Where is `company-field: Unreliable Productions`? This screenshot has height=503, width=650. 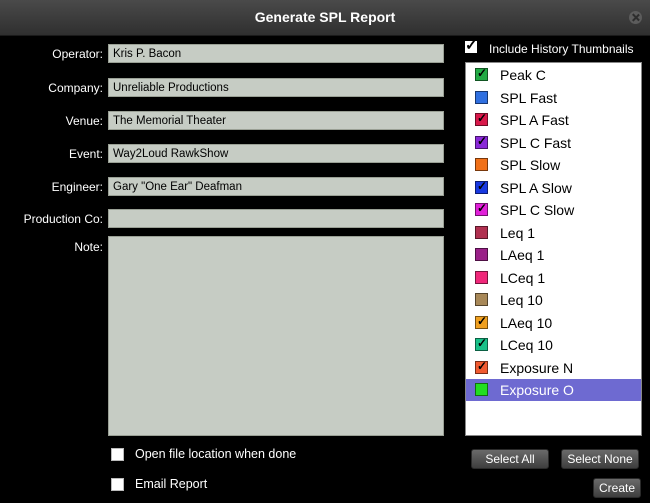 company-field: Unreliable Productions is located at coordinates (276, 87).